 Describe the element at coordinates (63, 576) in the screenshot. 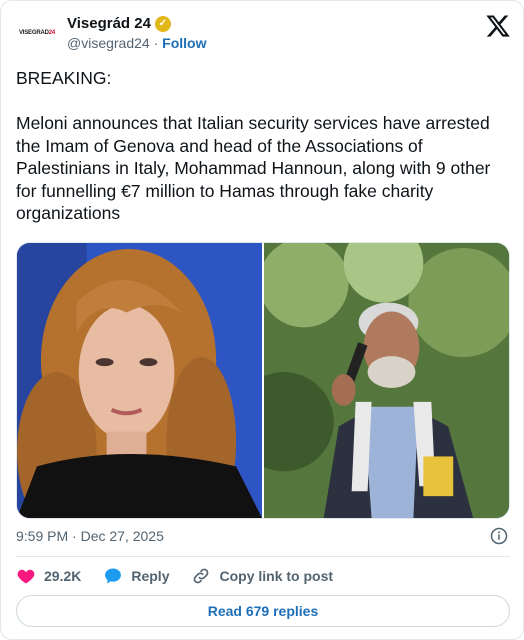

I see `like-count: 29.2K` at that location.